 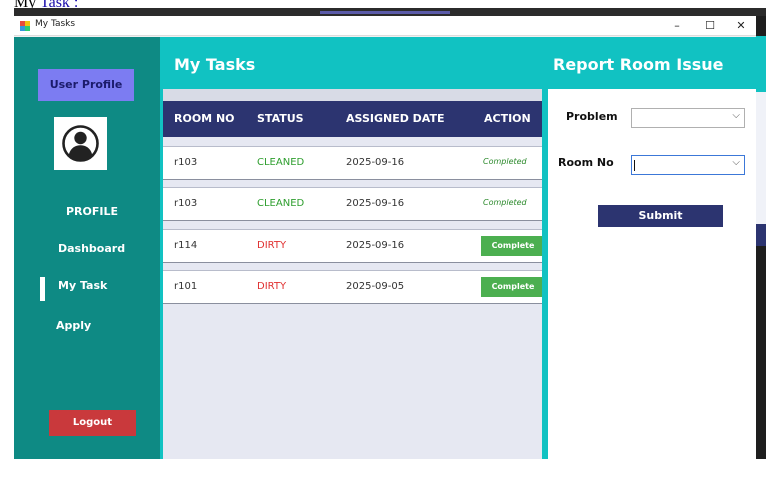 I want to click on background-window-edge, so click(x=761, y=237).